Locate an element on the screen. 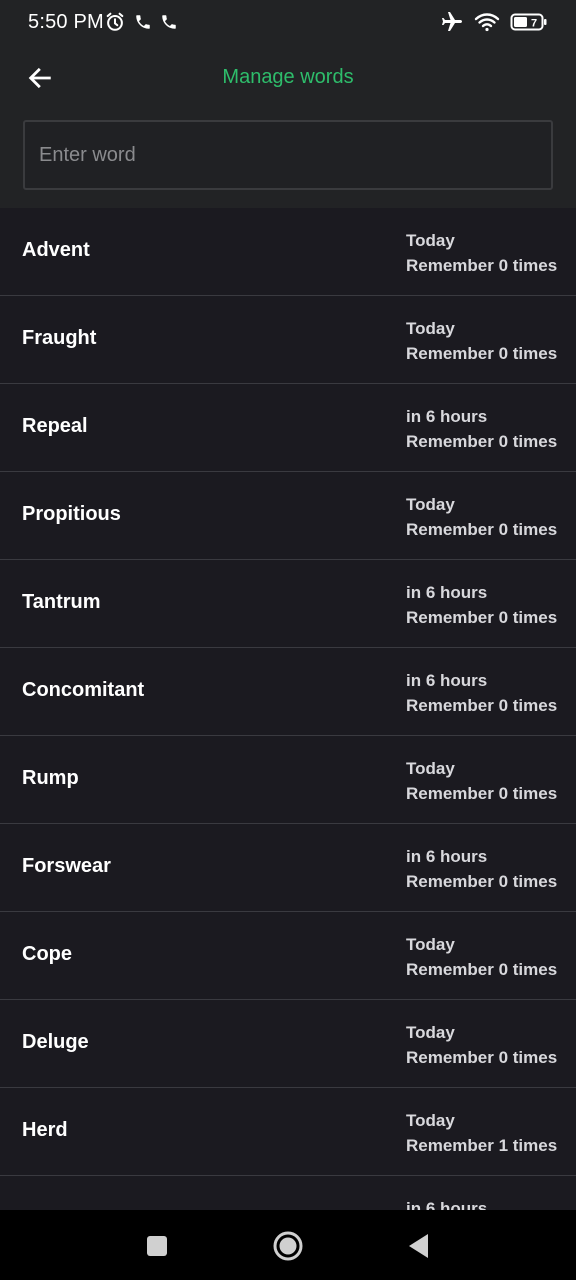 The width and height of the screenshot is (576, 1280). word-label: Concomitant is located at coordinates (83, 690).